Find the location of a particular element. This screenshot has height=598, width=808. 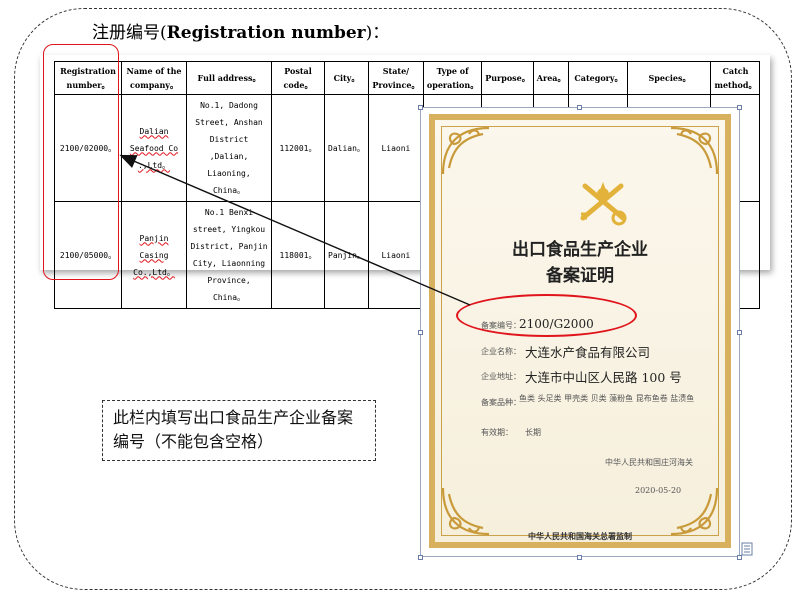

cell-postal: 118001。 is located at coordinates (298, 255).